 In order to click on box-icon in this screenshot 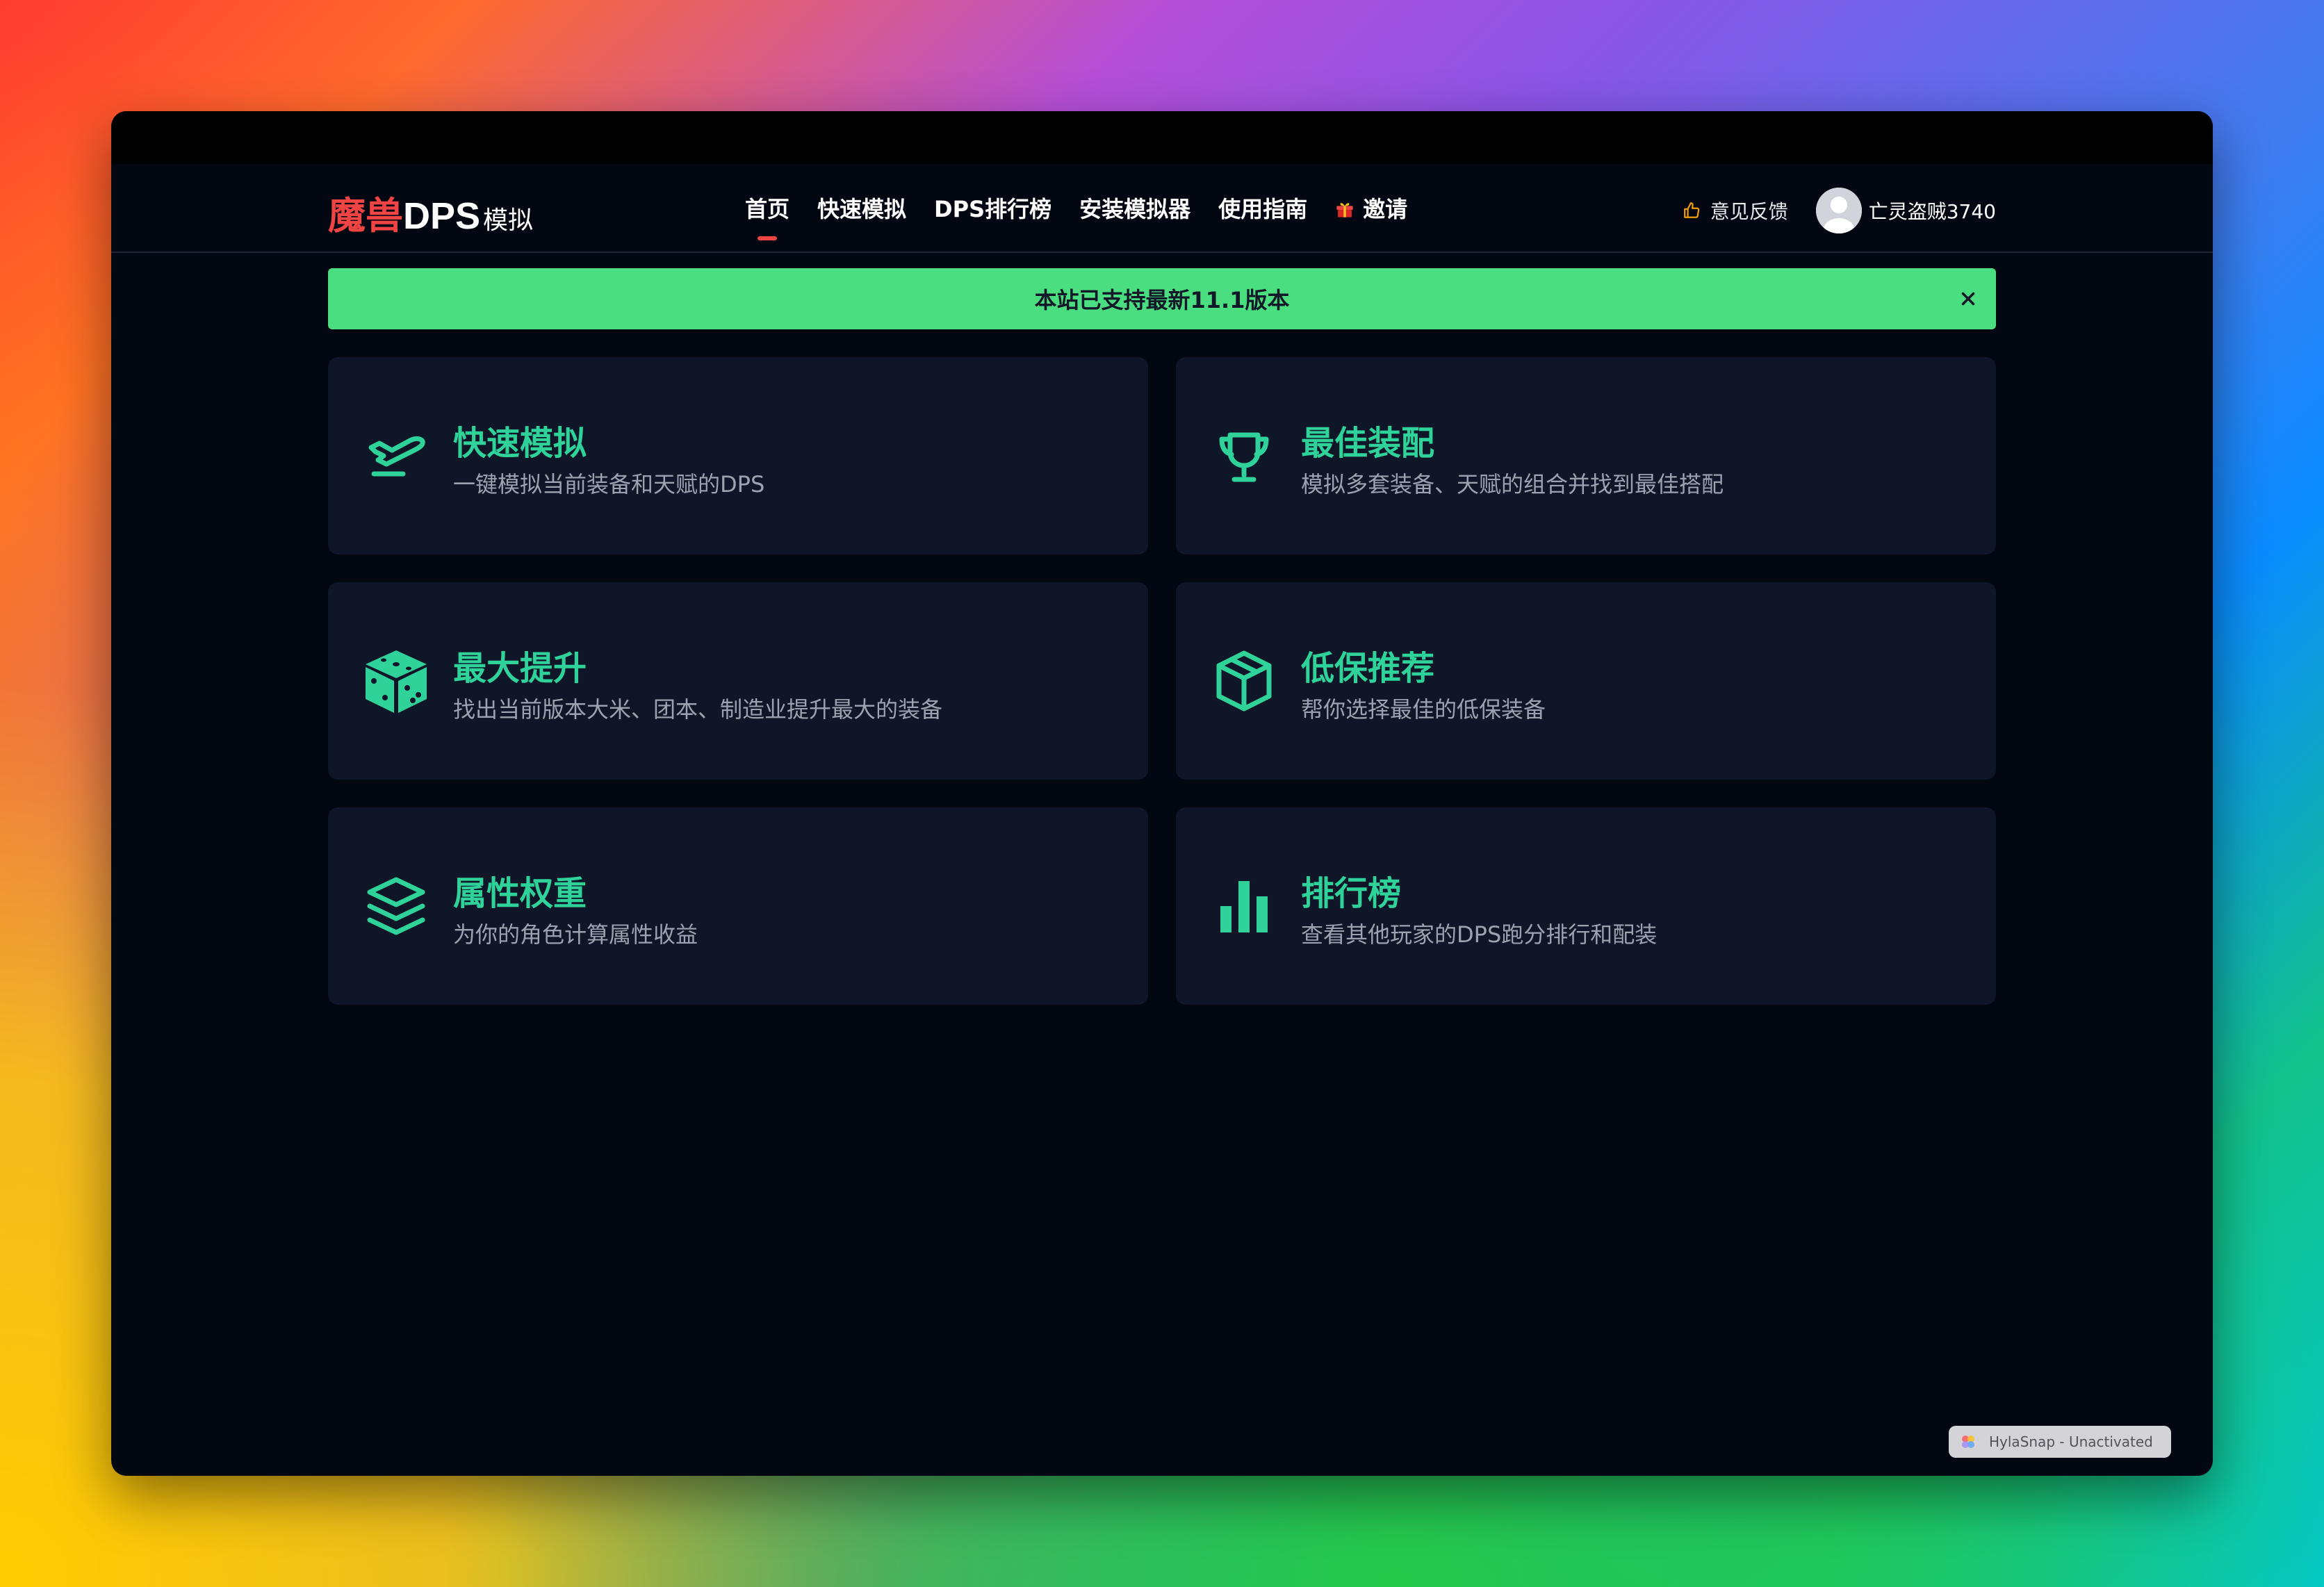, I will do `click(1244, 681)`.